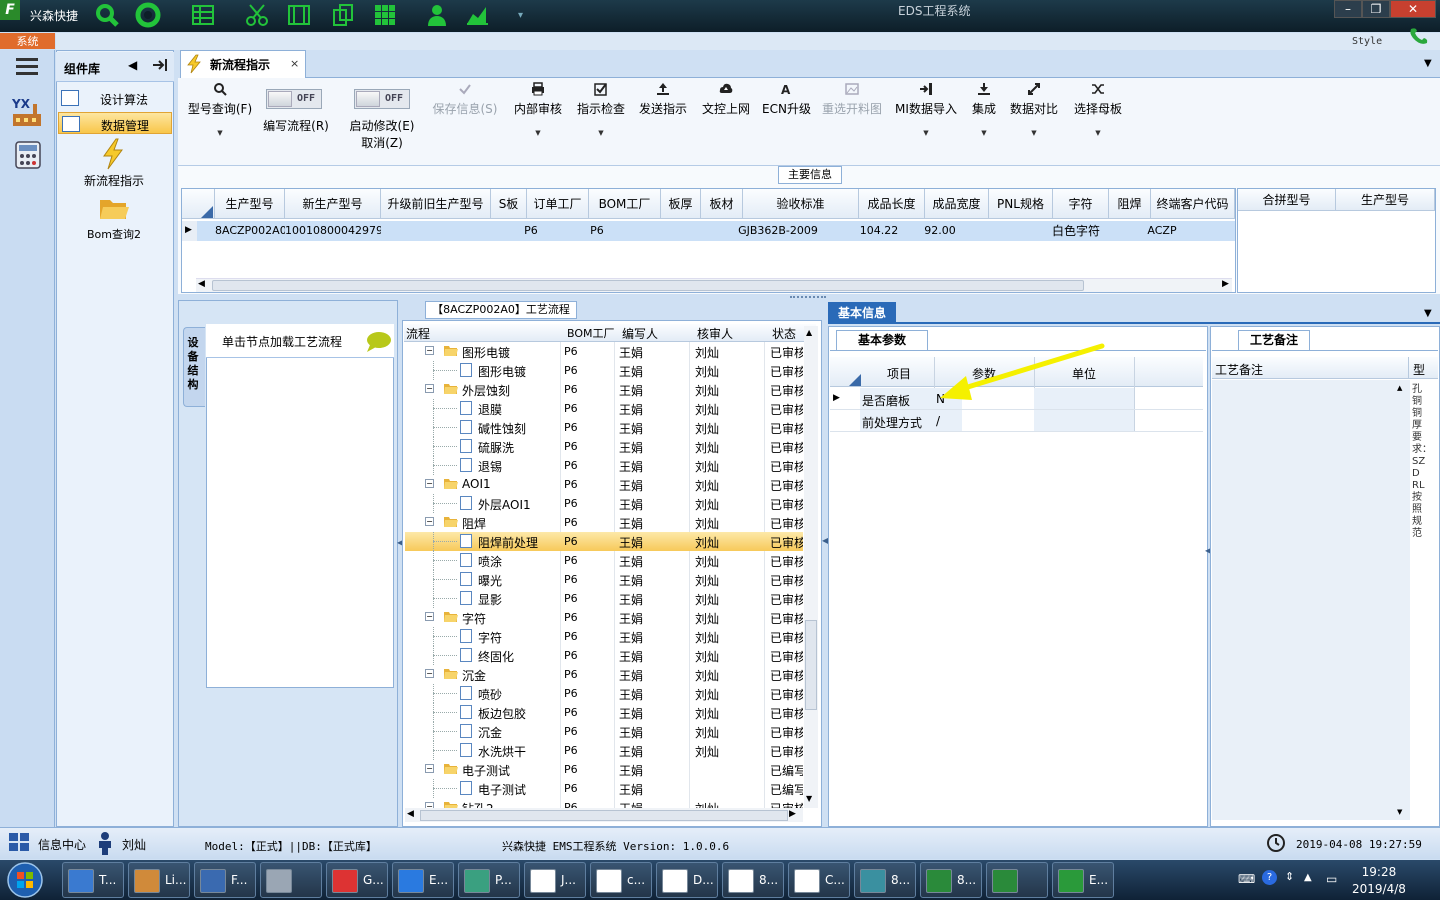  I want to click on system-menu-tab: 系统, so click(27, 41).